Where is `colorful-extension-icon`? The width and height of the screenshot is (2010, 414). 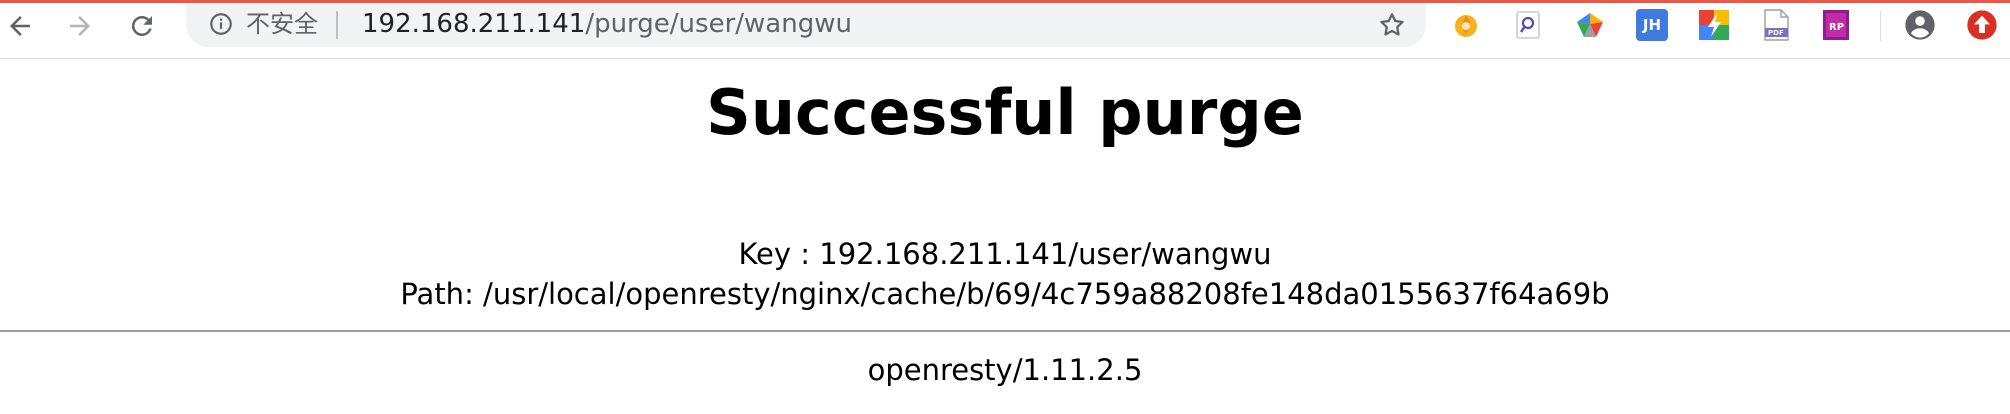
colorful-extension-icon is located at coordinates (1590, 25).